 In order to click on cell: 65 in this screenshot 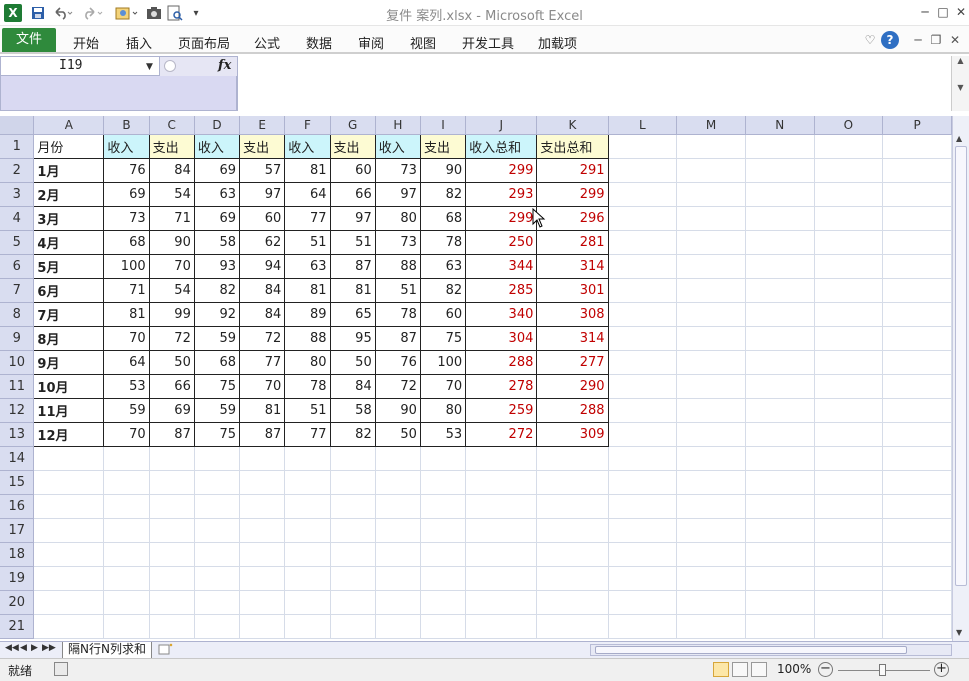, I will do `click(353, 314)`.